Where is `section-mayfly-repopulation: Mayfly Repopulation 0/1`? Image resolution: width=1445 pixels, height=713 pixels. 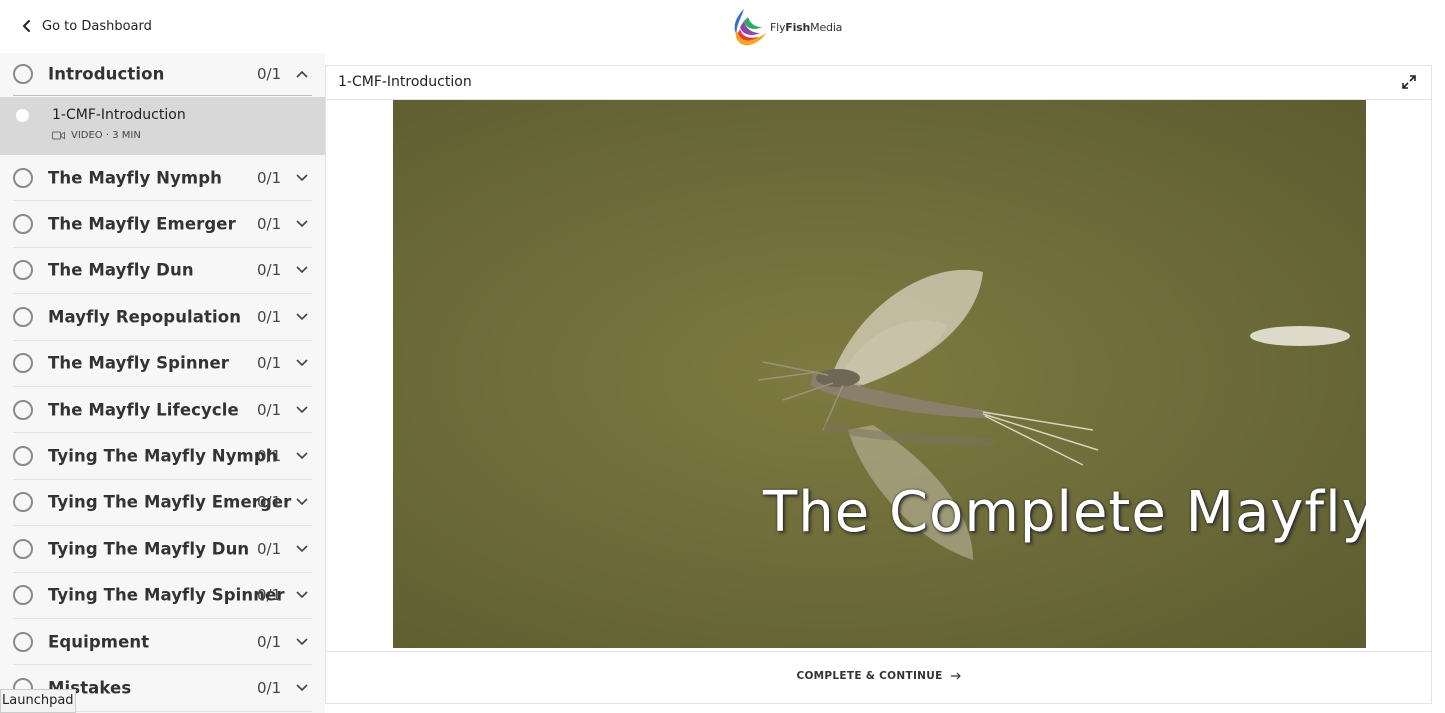 section-mayfly-repopulation: Mayfly Repopulation 0/1 is located at coordinates (162, 317).